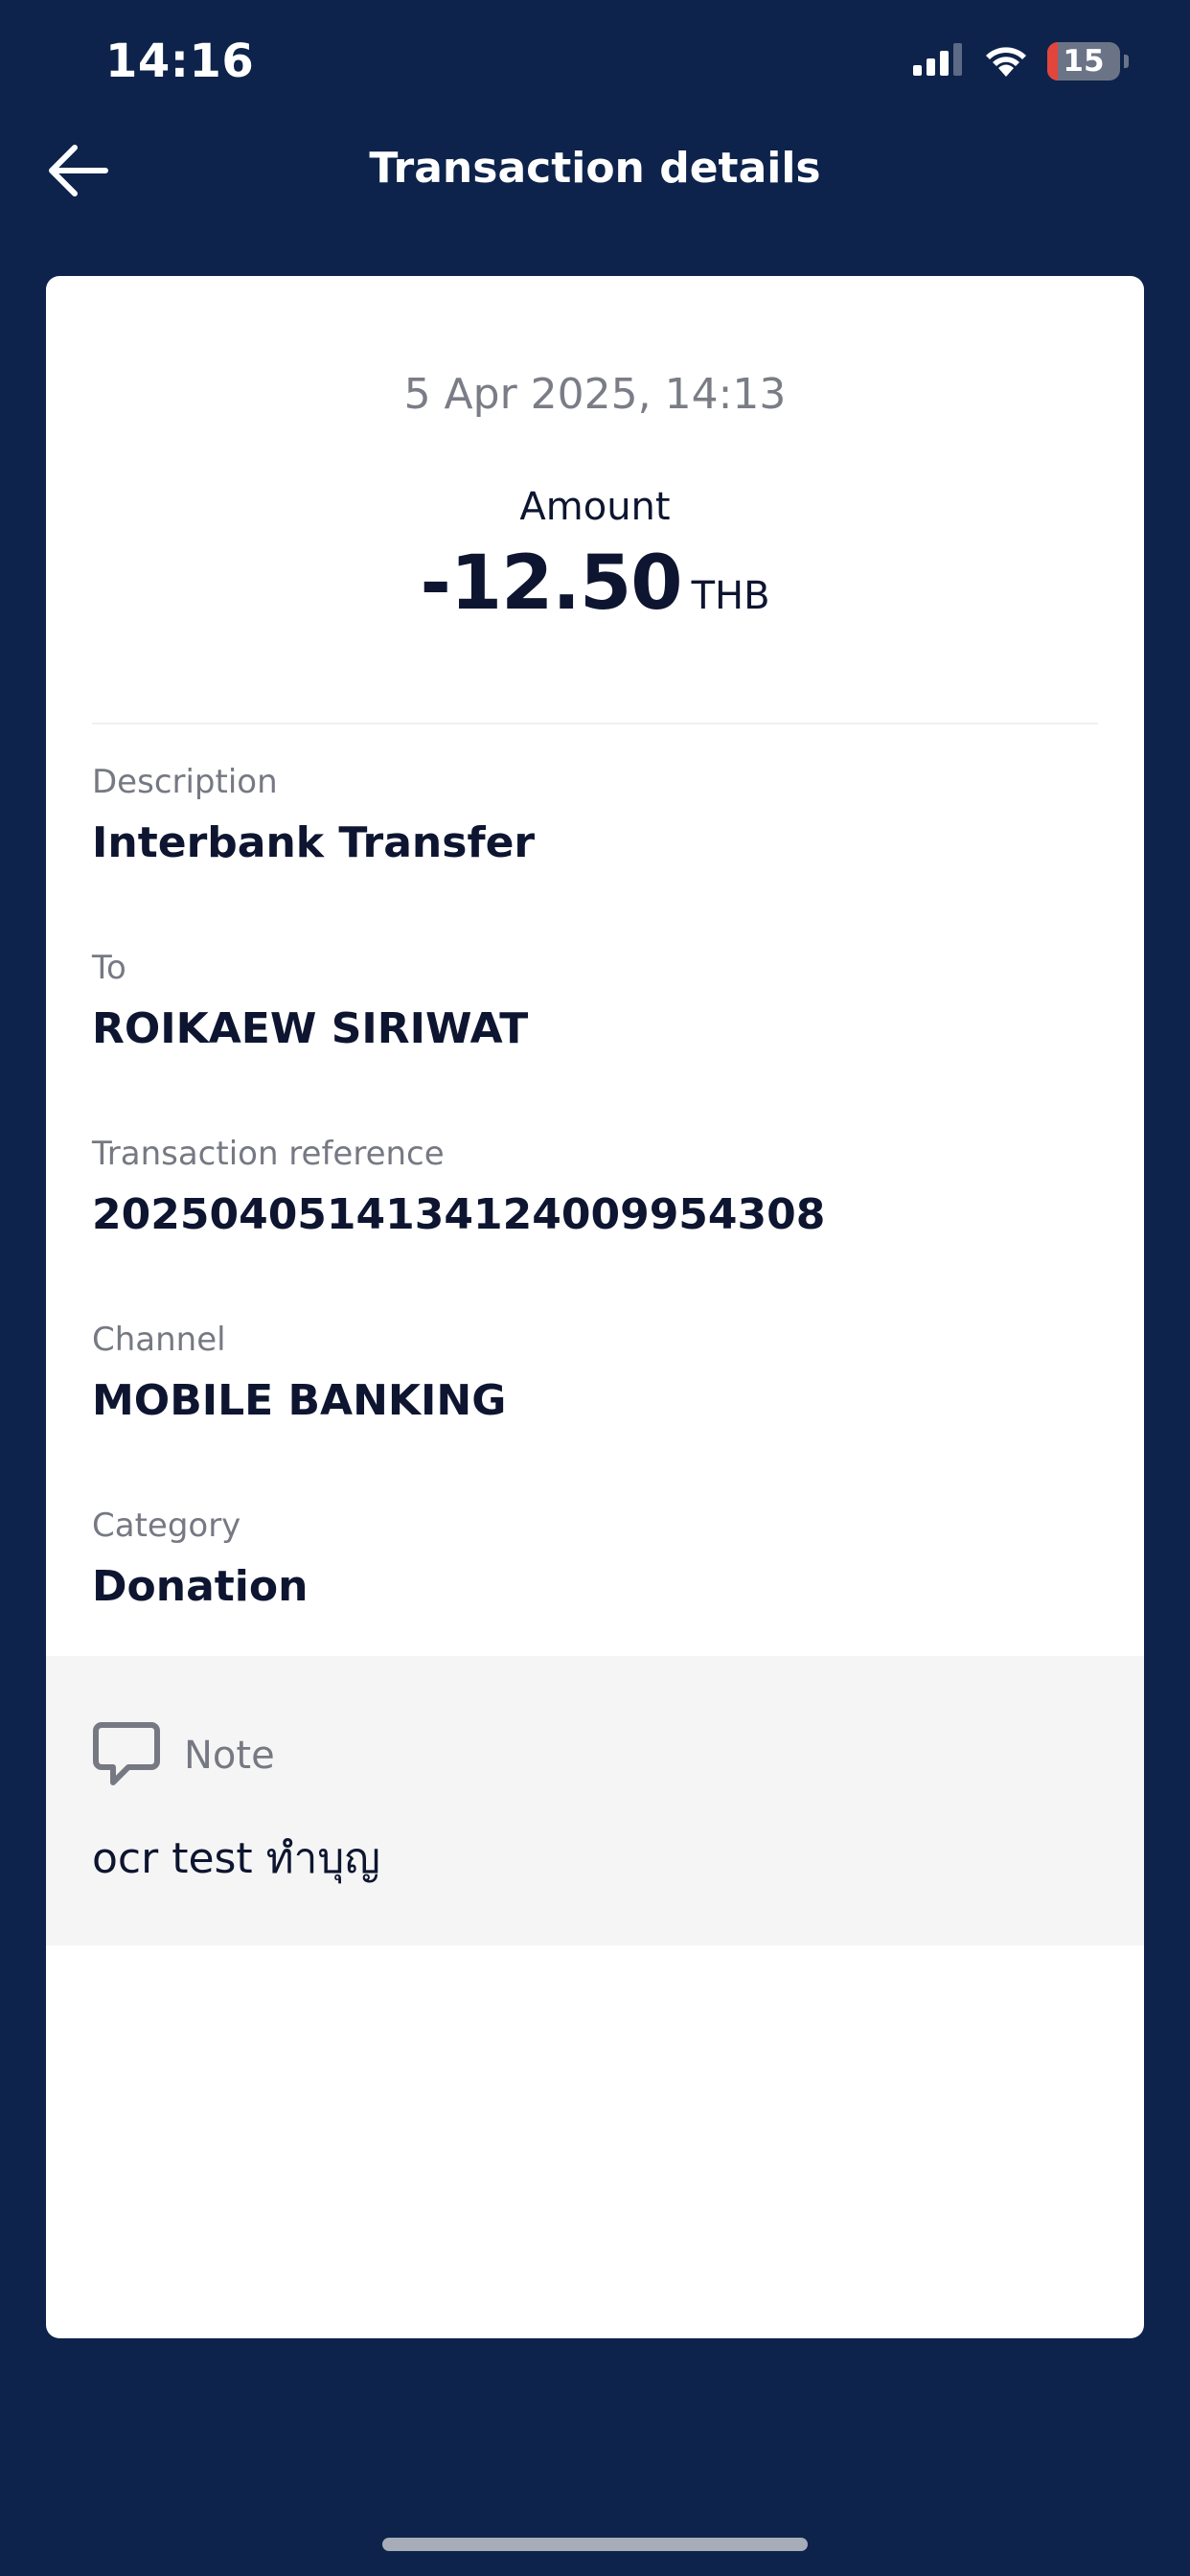  Describe the element at coordinates (459, 1214) in the screenshot. I see `field-value: 20250405141341240099543​08` at that location.